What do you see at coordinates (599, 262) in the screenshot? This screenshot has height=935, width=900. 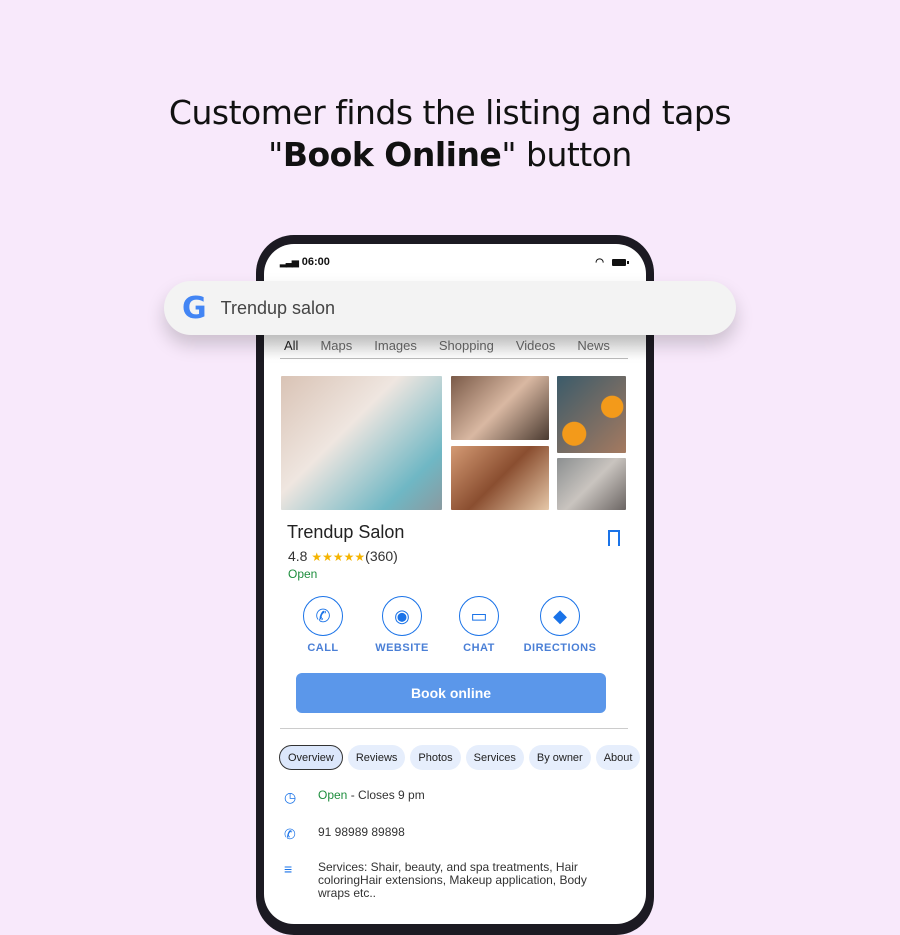 I see `wifi-icon: ◠` at bounding box center [599, 262].